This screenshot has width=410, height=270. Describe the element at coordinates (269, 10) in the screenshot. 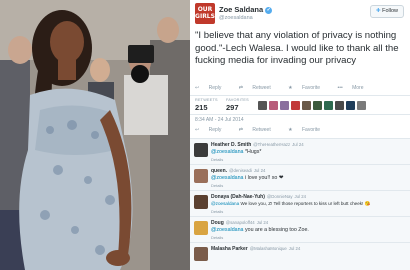

I see `verified-icon: ✓` at that location.